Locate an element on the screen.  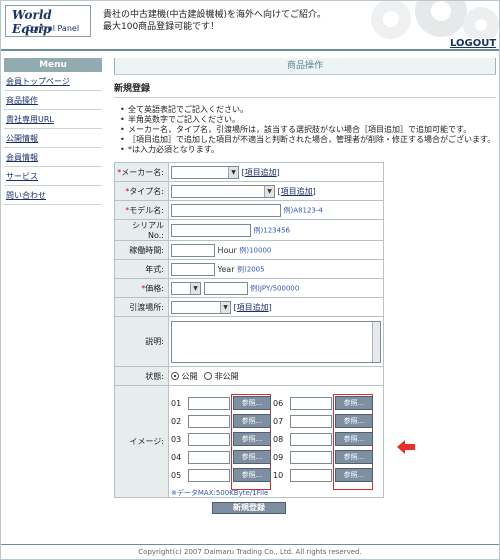
logout-link: LOGOUT is located at coordinates (473, 43).